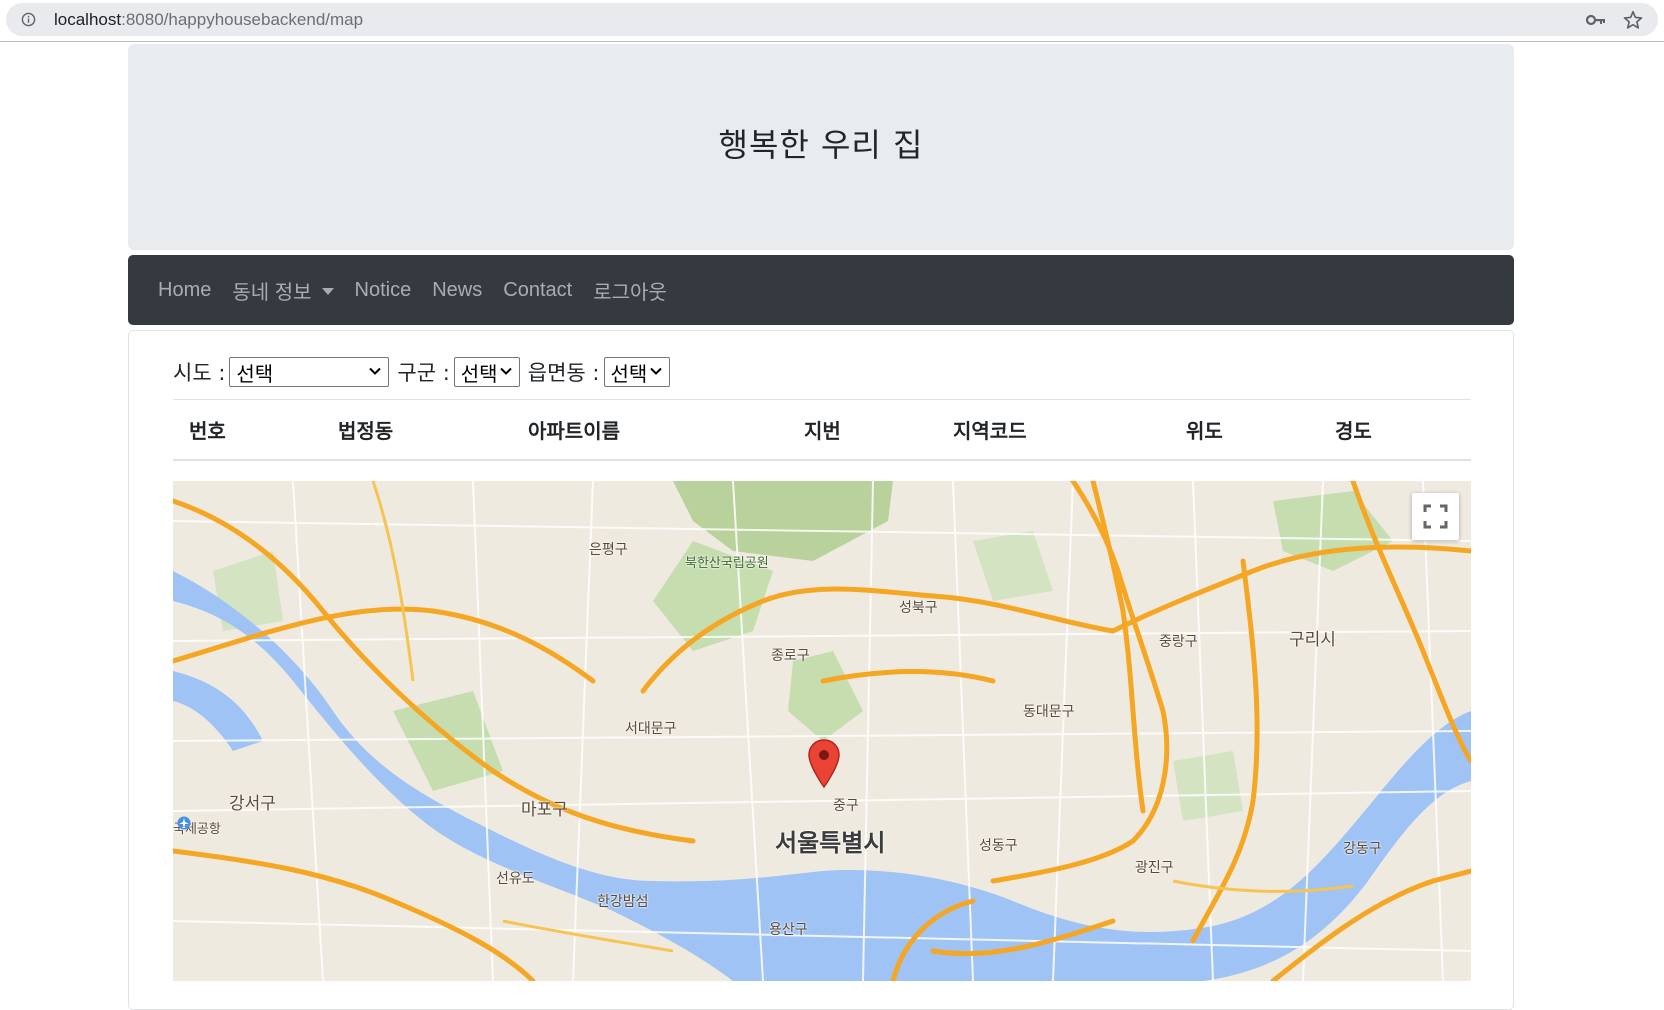  What do you see at coordinates (1312, 640) in the screenshot?
I see `map-label-guri: 구리시` at bounding box center [1312, 640].